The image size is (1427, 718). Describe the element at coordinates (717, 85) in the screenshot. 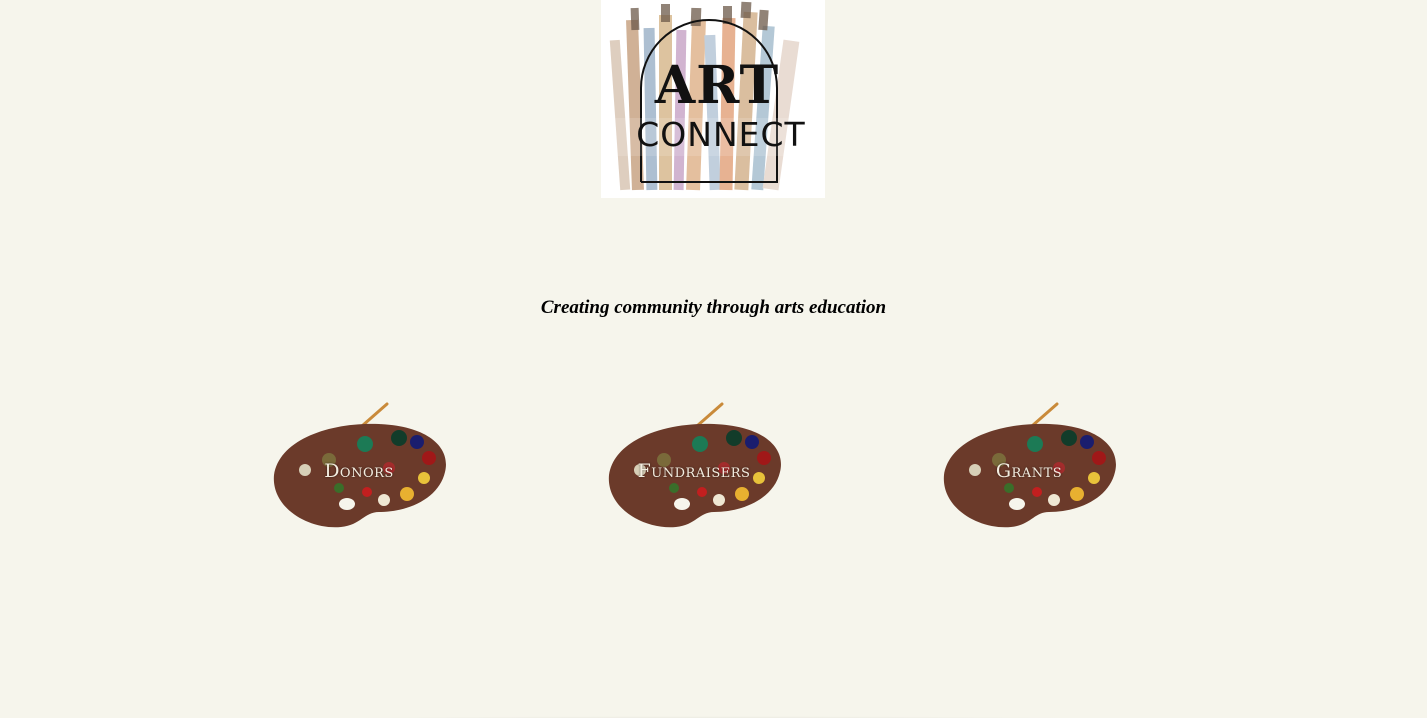

I see `logo-wordmark-art: ART` at that location.